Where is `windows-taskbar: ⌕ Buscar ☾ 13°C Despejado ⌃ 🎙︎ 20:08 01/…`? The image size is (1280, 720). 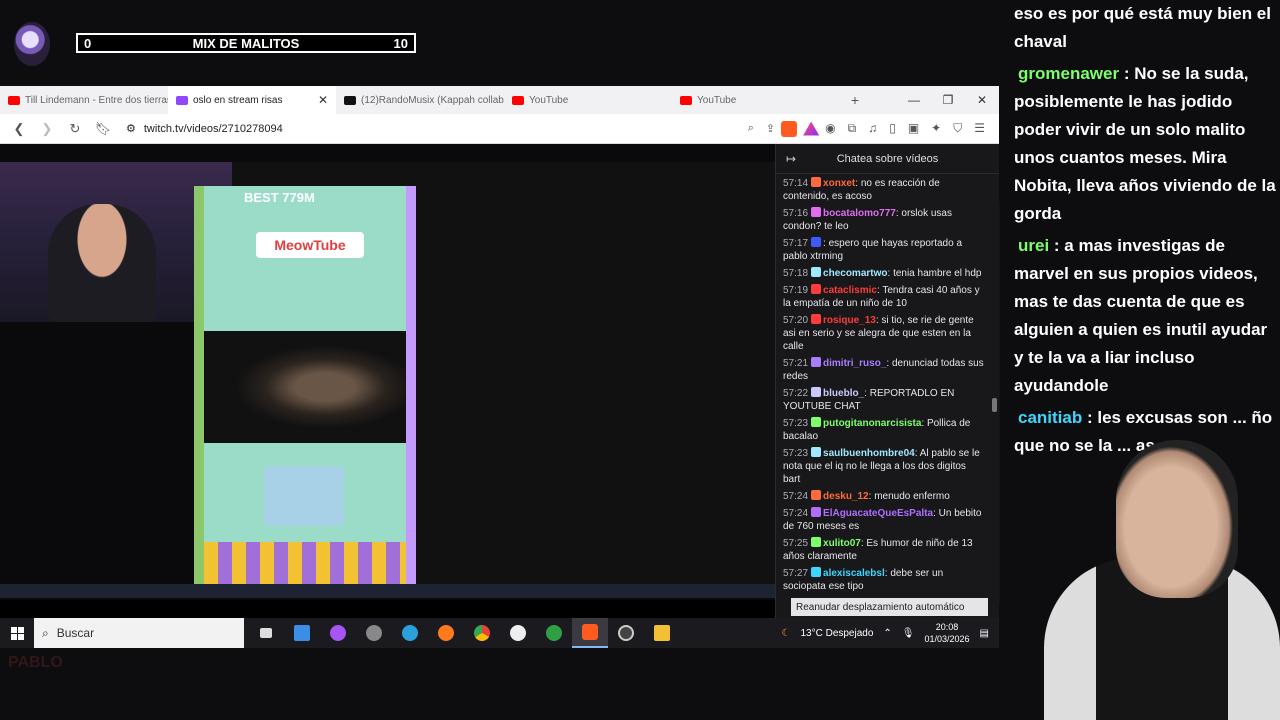
windows-taskbar: ⌕ Buscar ☾ 13°C Despejado ⌃ 🎙︎ 20:08 01/… is located at coordinates (499, 633).